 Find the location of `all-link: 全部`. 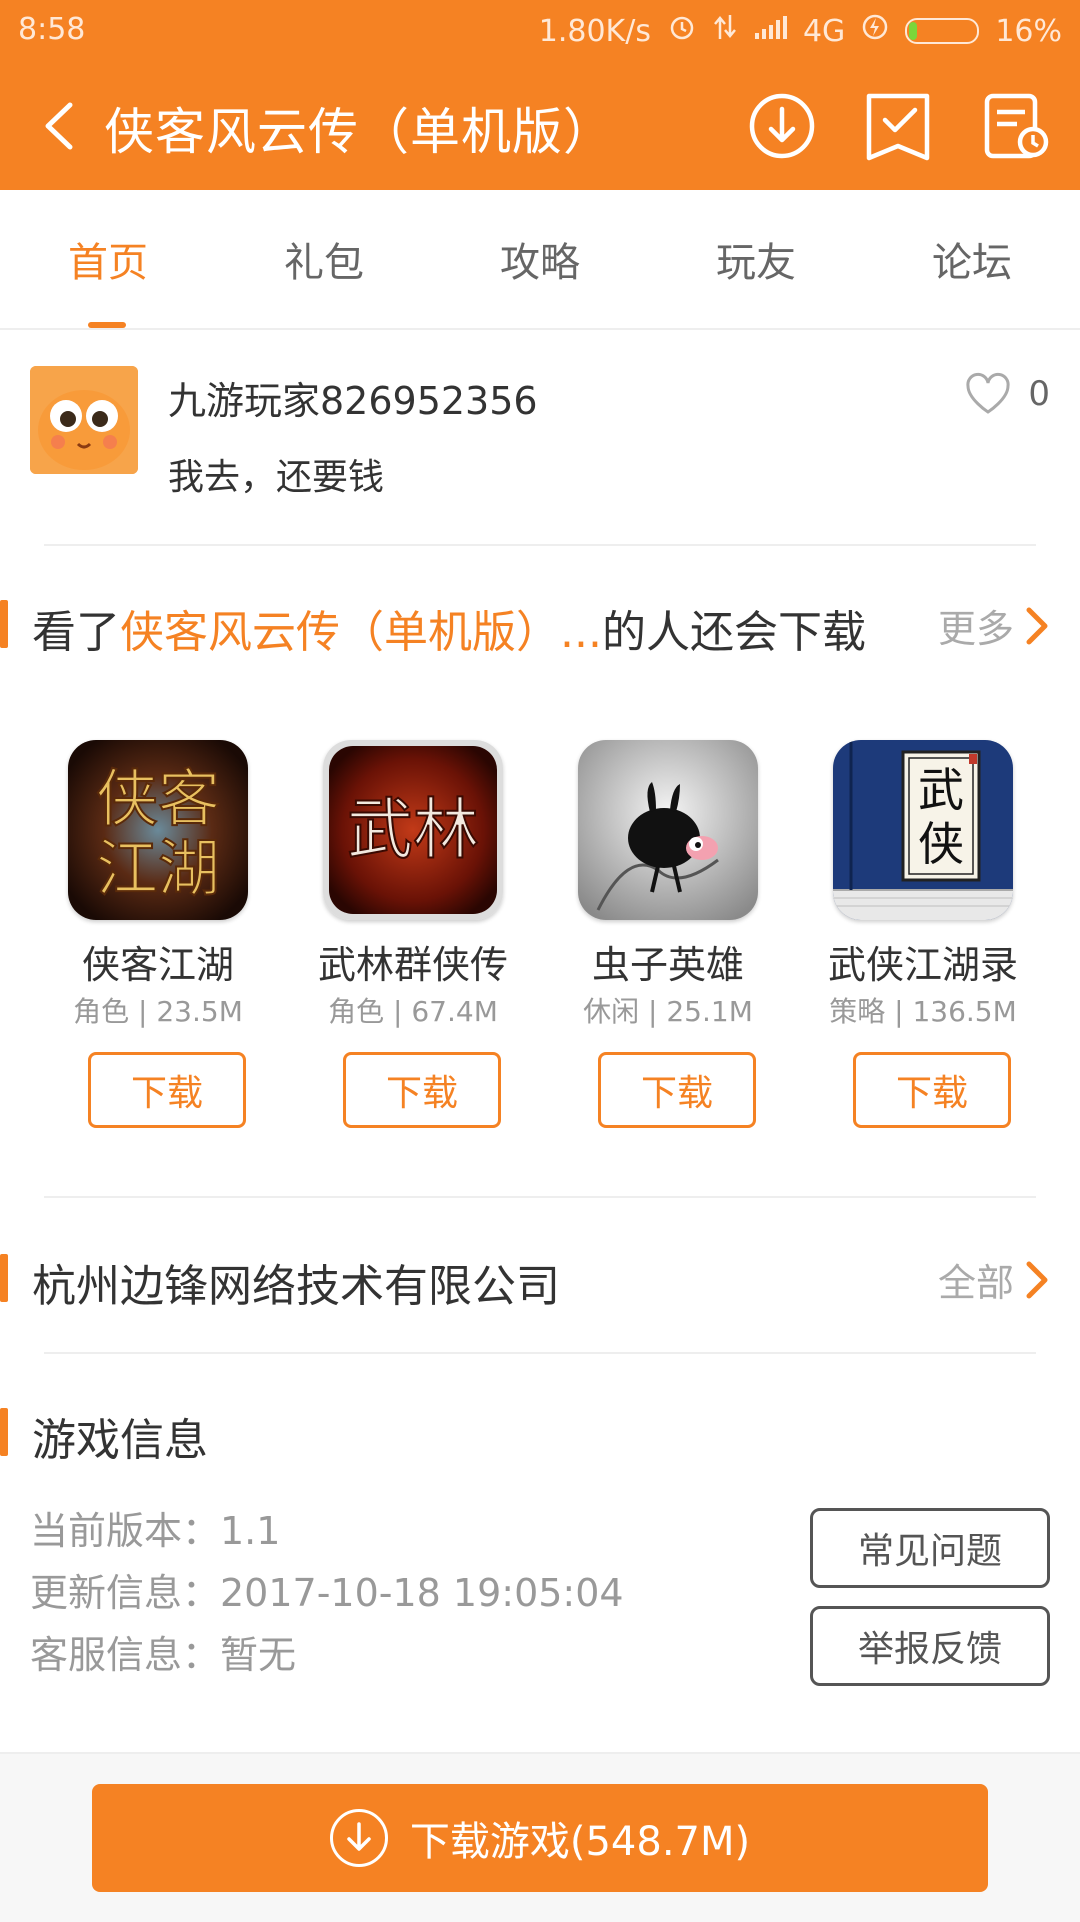

all-link: 全部 is located at coordinates (994, 1279).